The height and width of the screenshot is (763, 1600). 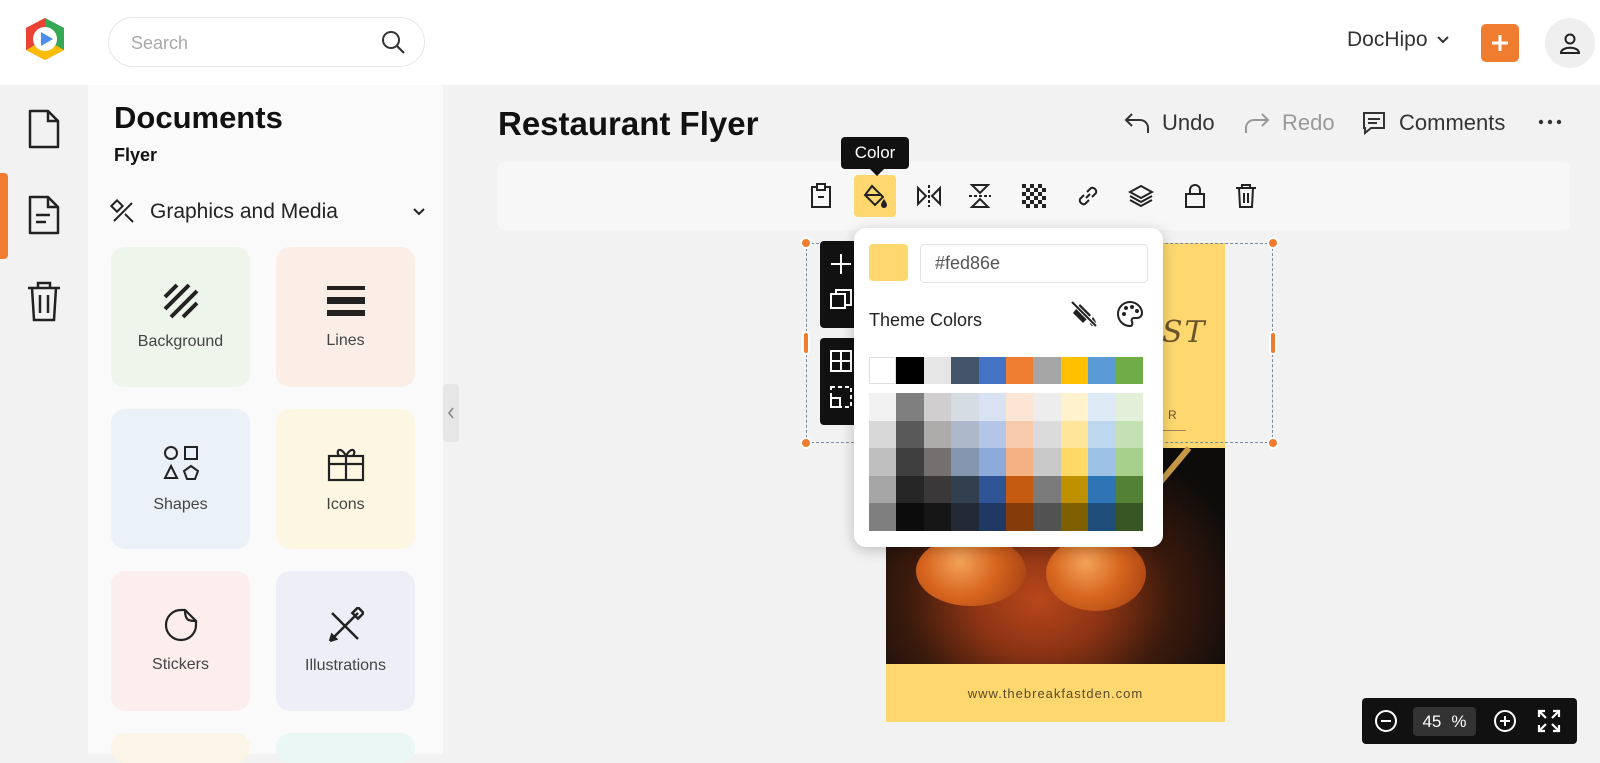 What do you see at coordinates (393, 42) in the screenshot?
I see `search-icon` at bounding box center [393, 42].